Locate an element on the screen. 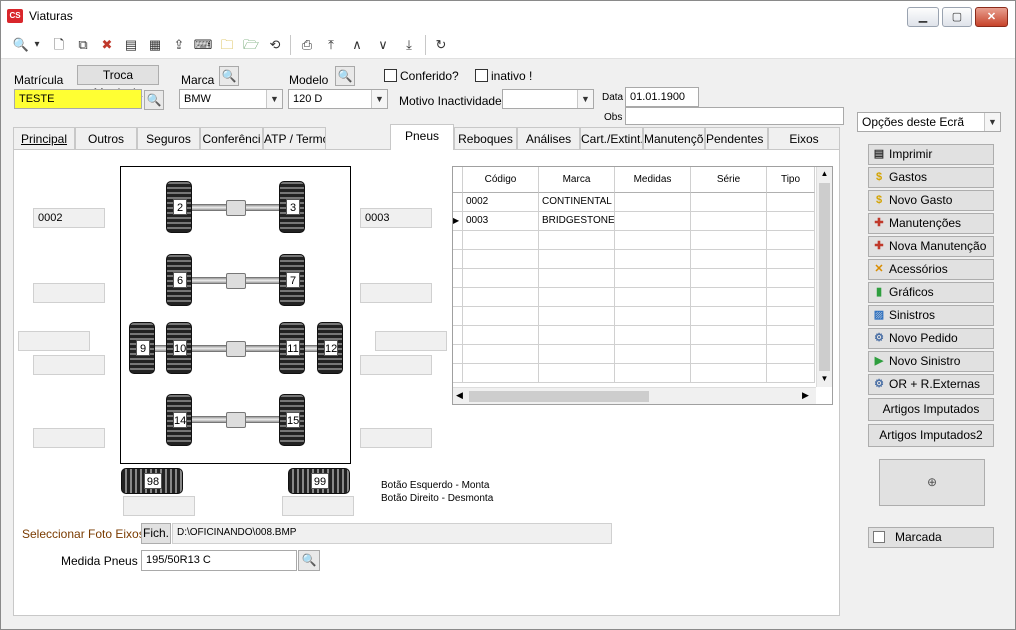 The image size is (1016, 630). medida-search-icon: 🔍 is located at coordinates (309, 560).